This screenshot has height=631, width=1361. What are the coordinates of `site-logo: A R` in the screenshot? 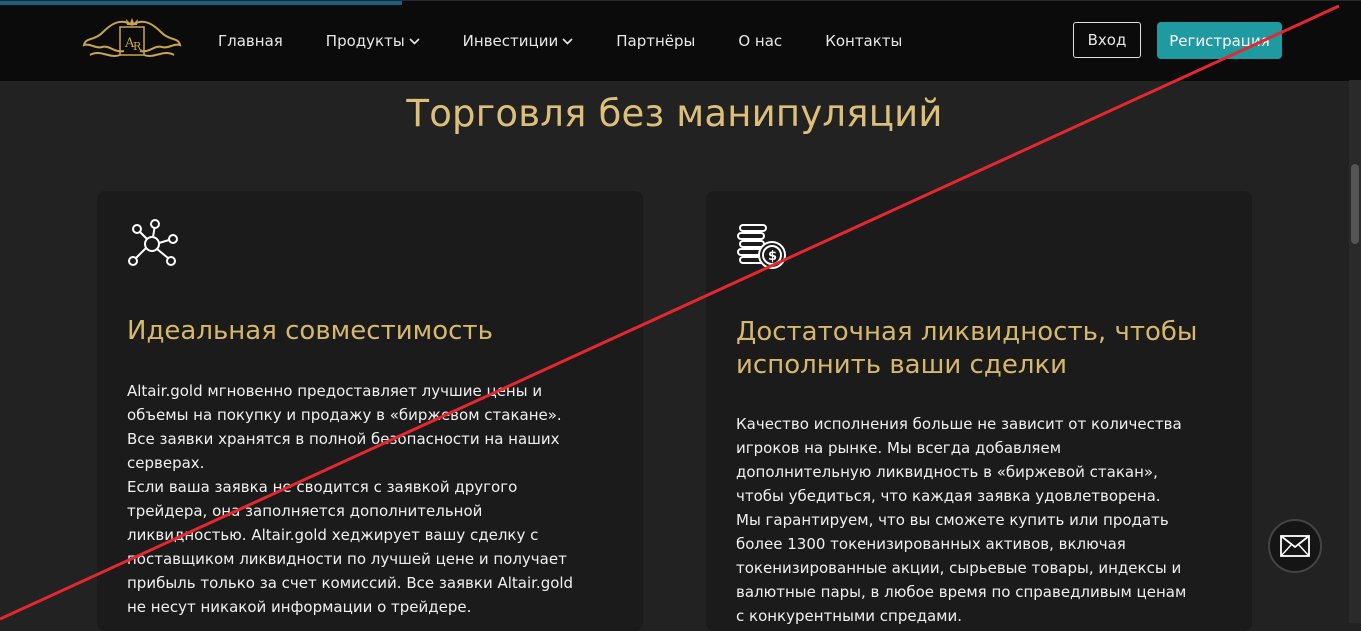 It's located at (132, 40).